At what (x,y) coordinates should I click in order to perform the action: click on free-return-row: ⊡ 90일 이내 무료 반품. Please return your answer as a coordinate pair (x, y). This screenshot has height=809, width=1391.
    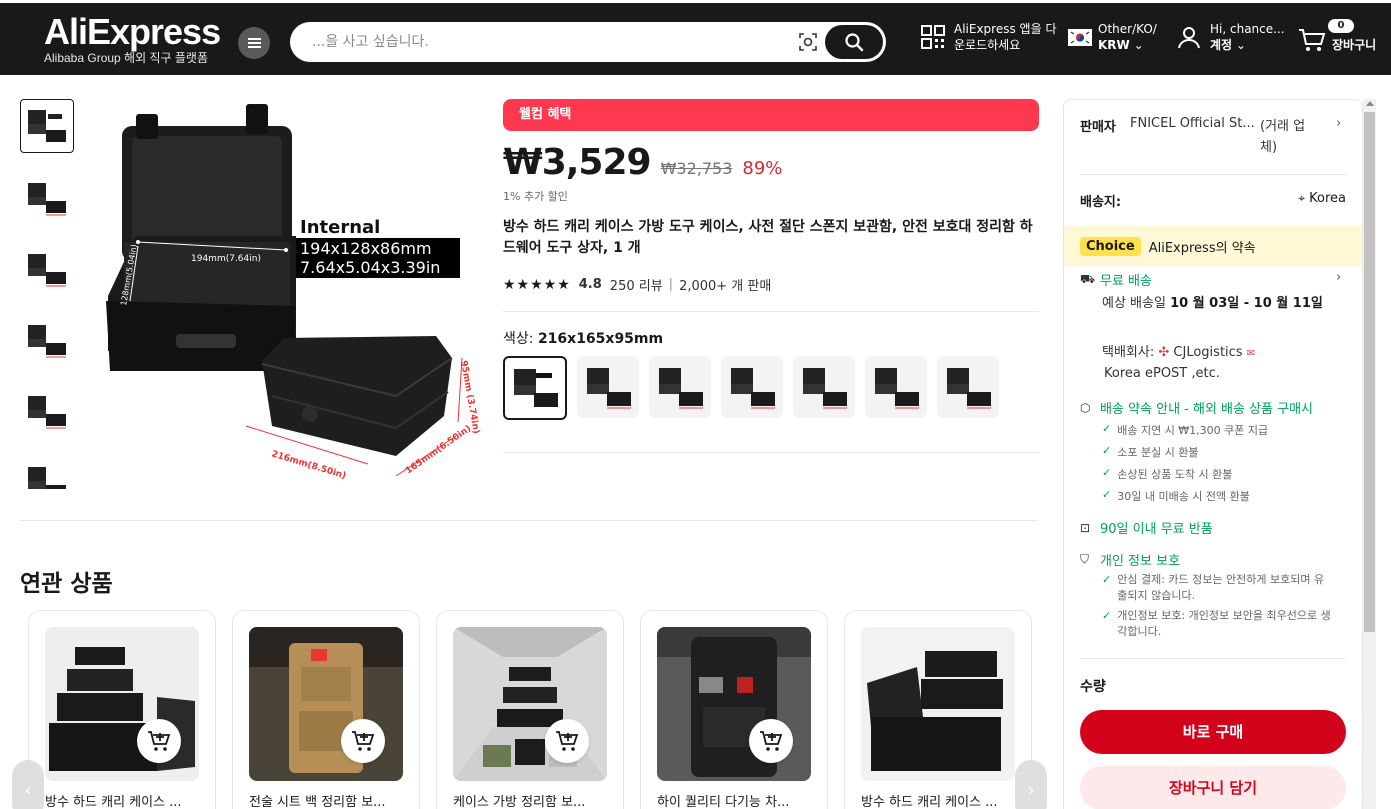
    Looking at the image, I should click on (1146, 528).